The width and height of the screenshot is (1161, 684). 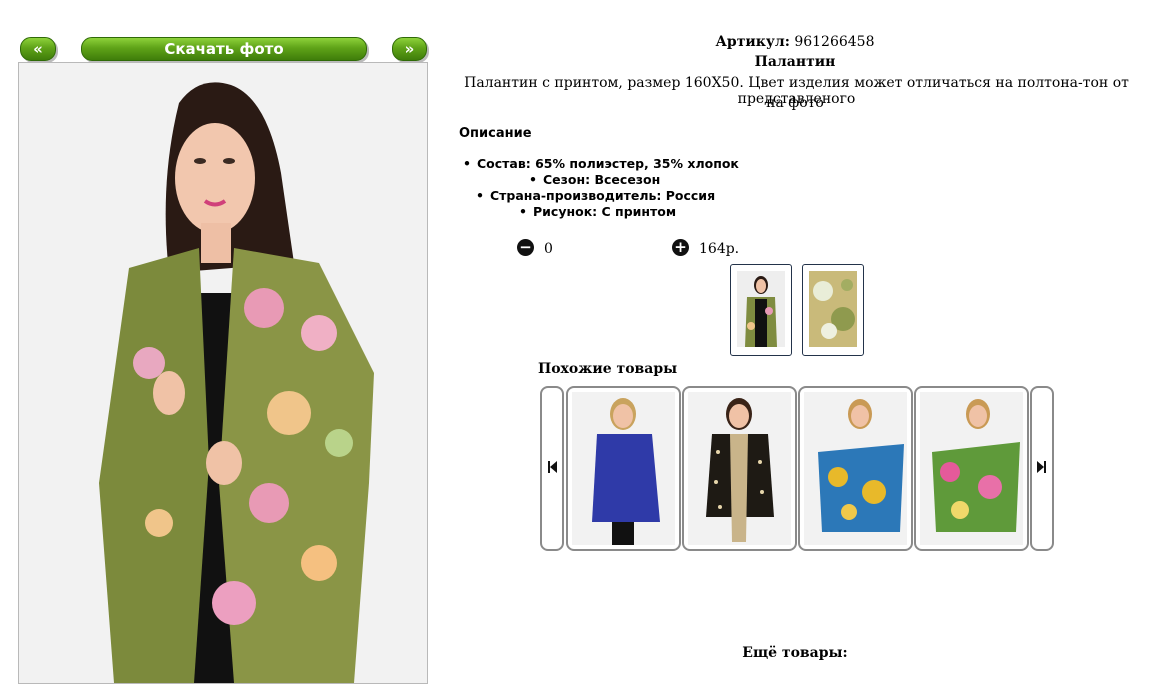 I want to click on next-photo-button: », so click(x=409, y=49).